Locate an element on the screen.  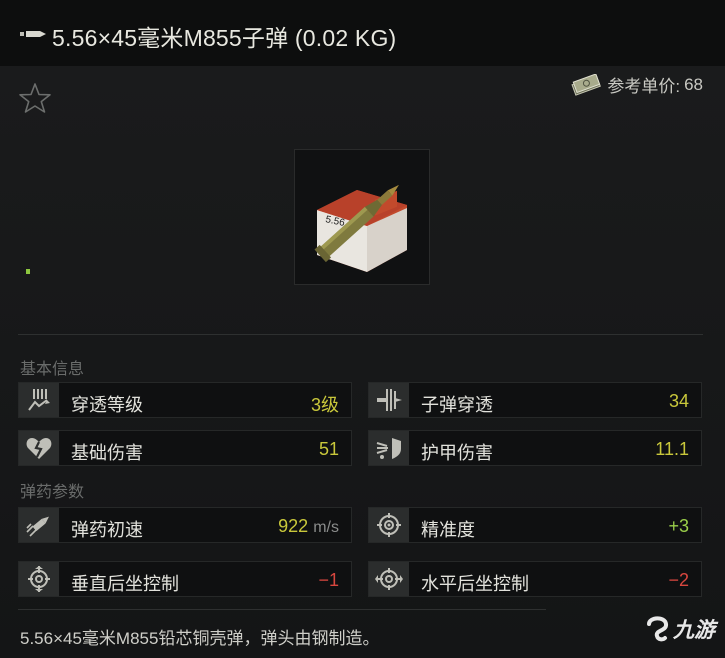
reference-price: 参考单价: 68 is located at coordinates (636, 84).